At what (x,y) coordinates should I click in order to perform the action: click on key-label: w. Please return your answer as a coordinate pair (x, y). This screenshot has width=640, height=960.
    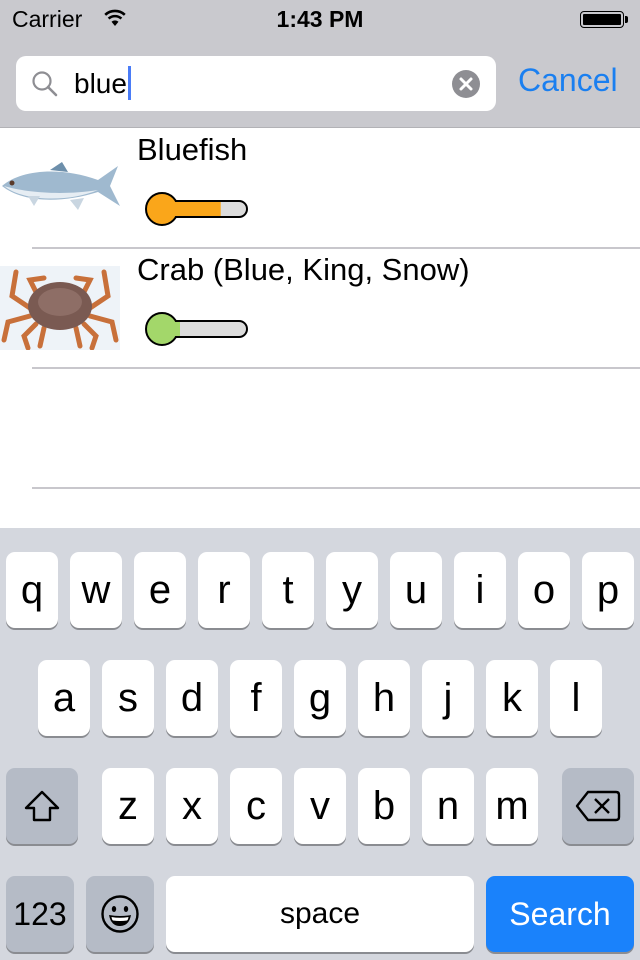
    Looking at the image, I should click on (96, 589).